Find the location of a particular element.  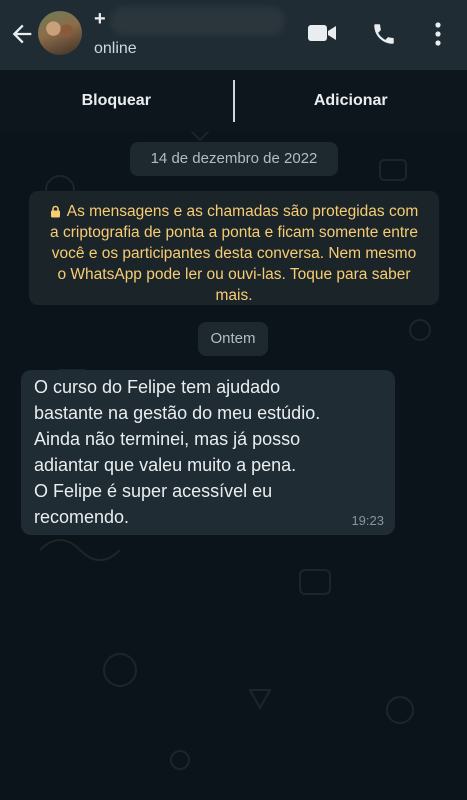

contact-name: + is located at coordinates (100, 19).